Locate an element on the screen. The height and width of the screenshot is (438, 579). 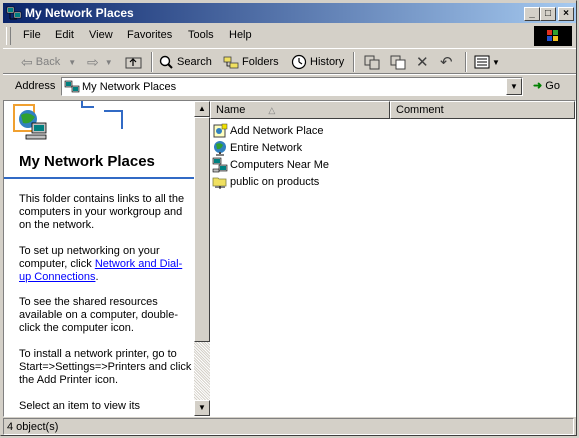
undo-button: ↶ is located at coordinates (446, 62).